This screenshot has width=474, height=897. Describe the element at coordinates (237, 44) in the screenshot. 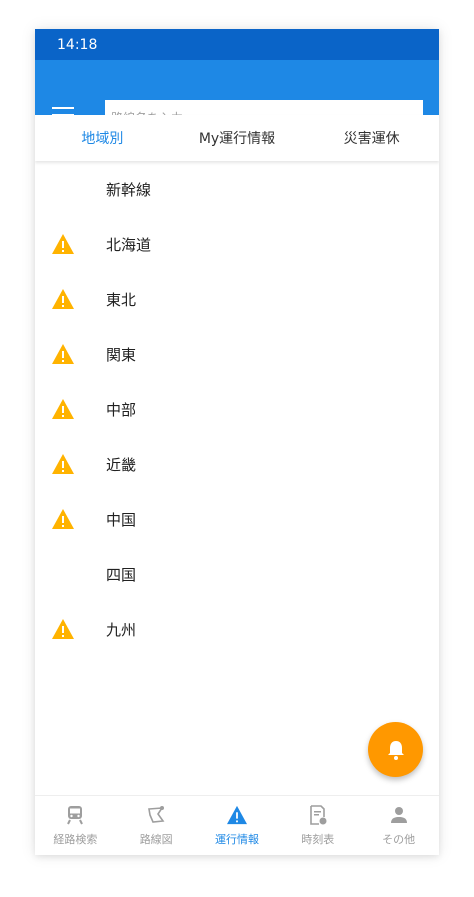

I see `status-bar: 14:18` at that location.